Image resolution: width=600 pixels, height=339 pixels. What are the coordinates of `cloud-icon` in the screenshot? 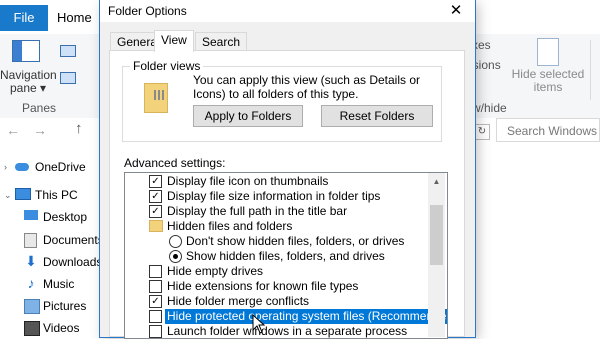 It's located at (22, 167).